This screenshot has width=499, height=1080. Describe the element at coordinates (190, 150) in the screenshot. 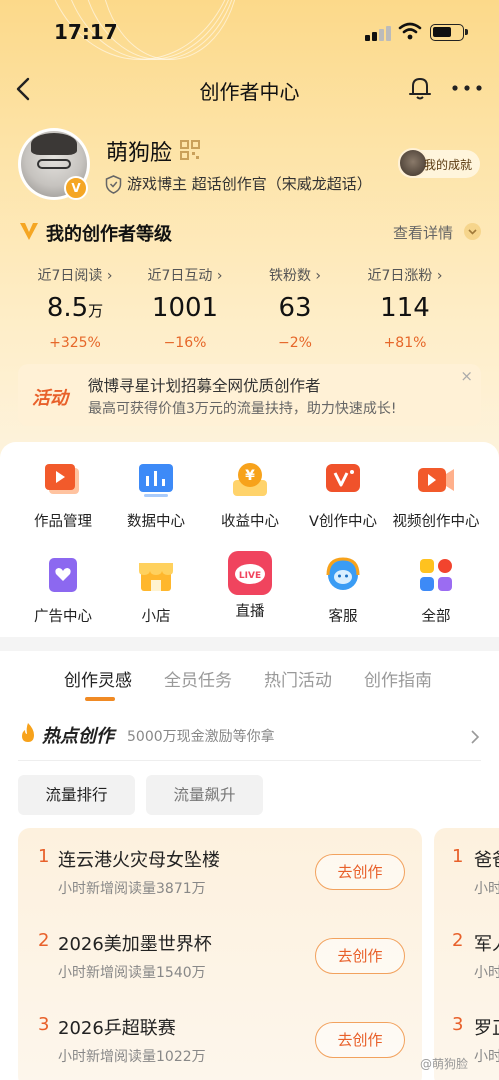

I see `qrcode-icon` at that location.